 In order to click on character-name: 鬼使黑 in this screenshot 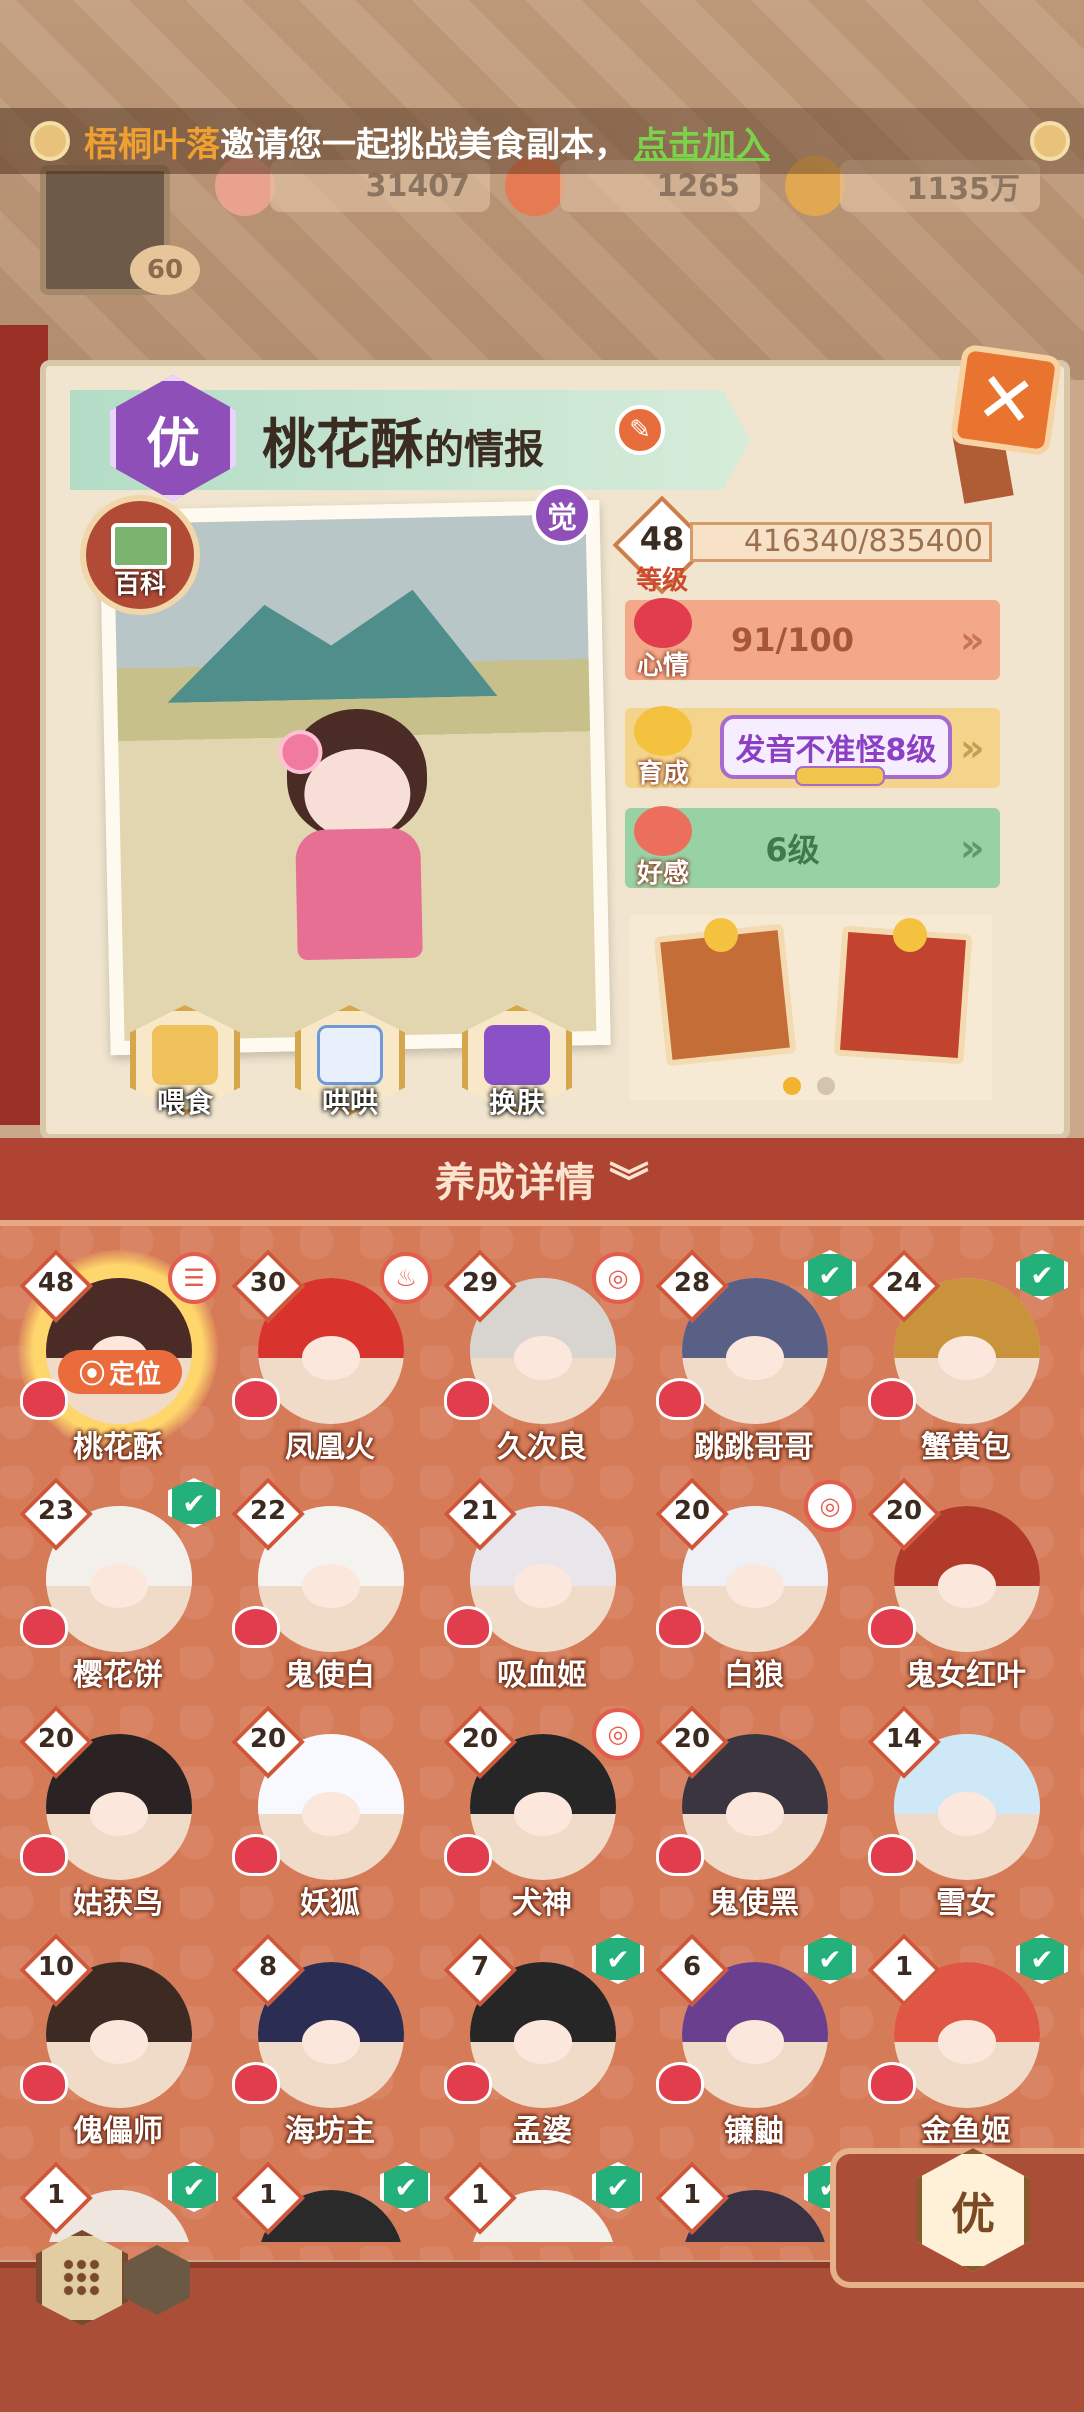, I will do `click(754, 1903)`.